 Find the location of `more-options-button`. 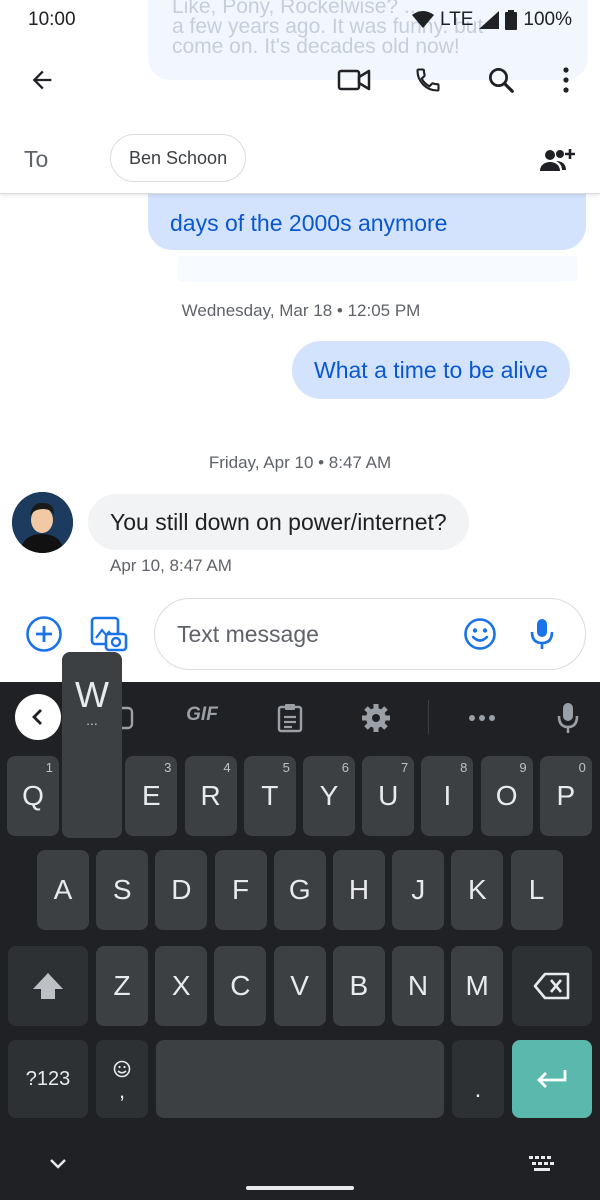

more-options-button is located at coordinates (566, 80).